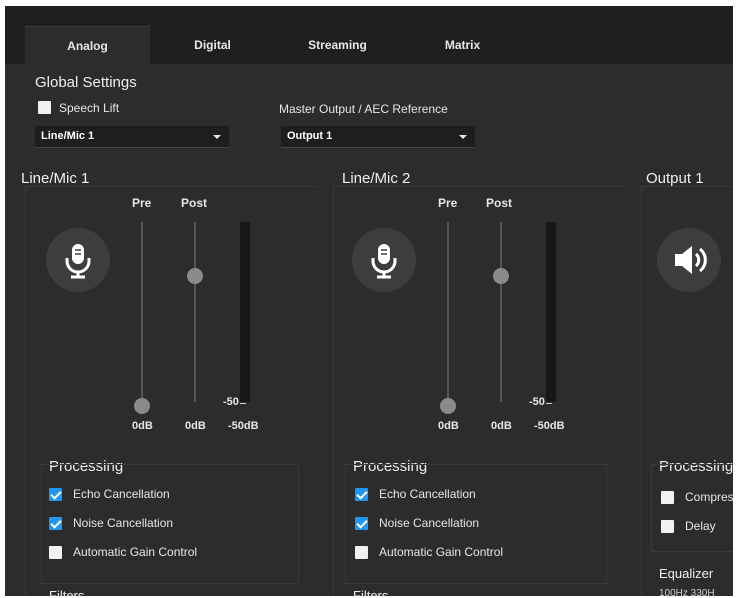 The width and height of the screenshot is (737, 598). I want to click on output-1-equalizer-title: Equalizer, so click(686, 573).